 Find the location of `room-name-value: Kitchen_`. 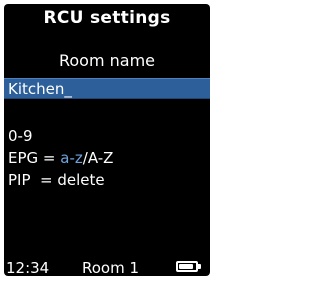

room-name-value: Kitchen_ is located at coordinates (40, 89).